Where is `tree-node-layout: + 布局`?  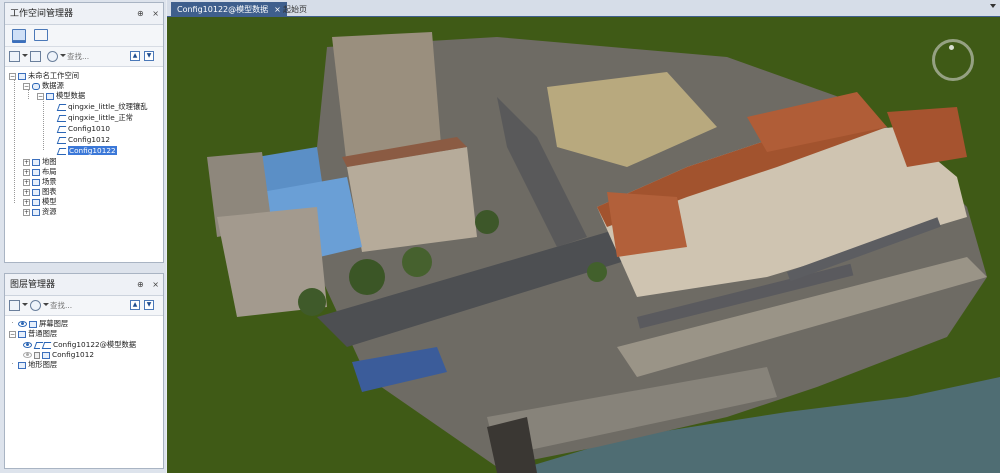 tree-node-layout: + 布局 is located at coordinates (40, 172).